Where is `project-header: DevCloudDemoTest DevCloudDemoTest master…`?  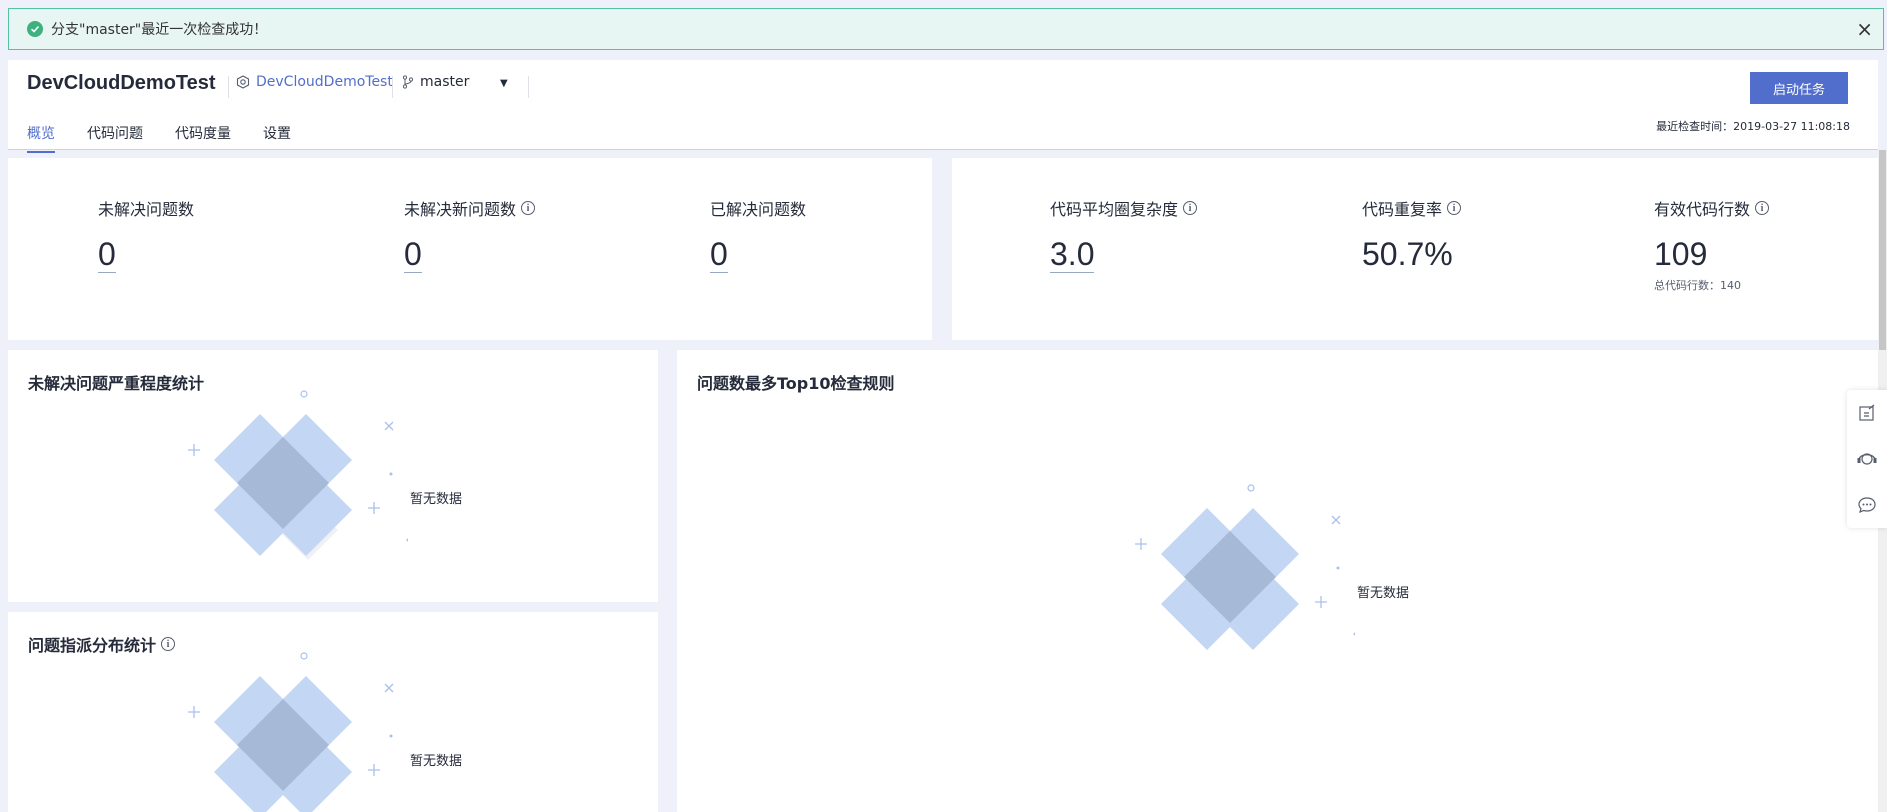 project-header: DevCloudDemoTest DevCloudDemoTest master… is located at coordinates (943, 106).